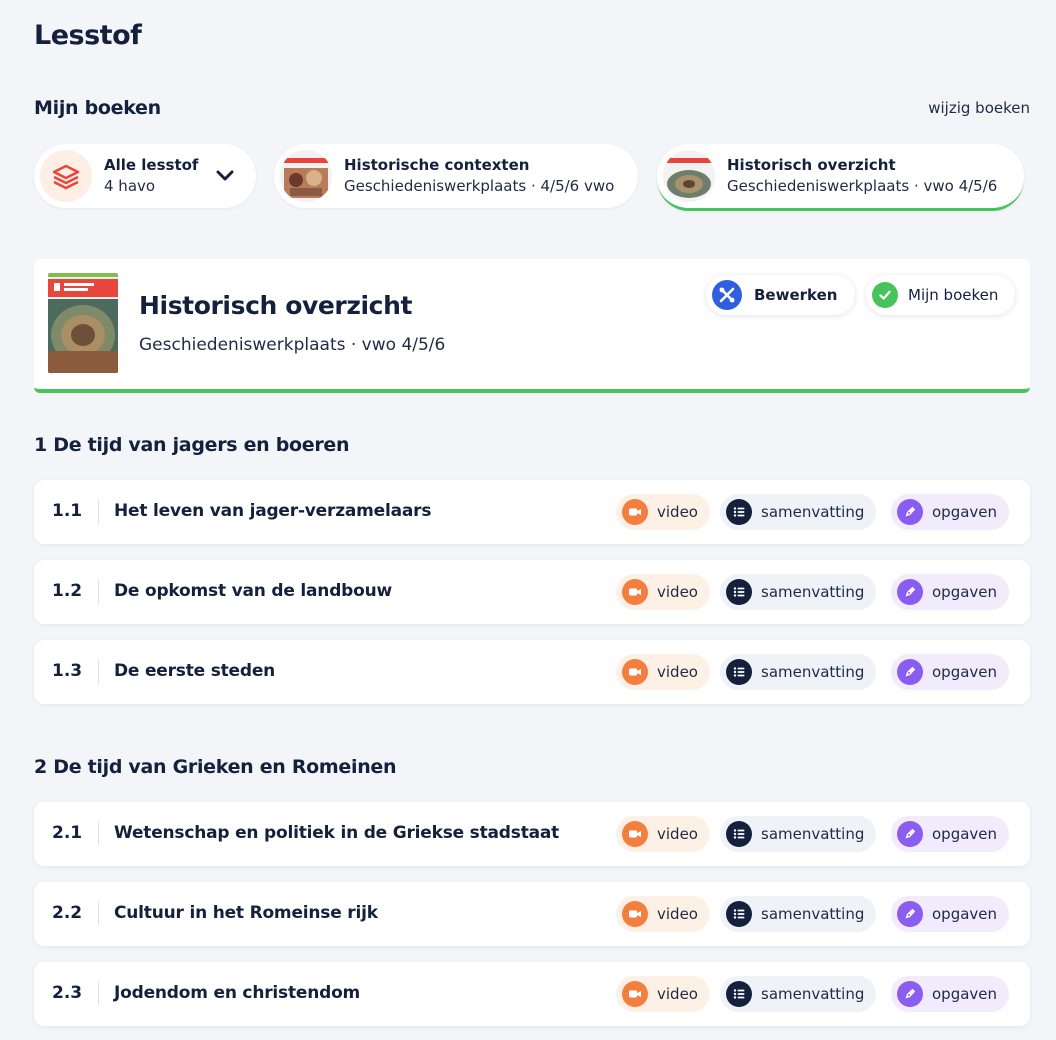 Image resolution: width=1056 pixels, height=1040 pixels. Describe the element at coordinates (237, 993) in the screenshot. I see `paragraph-title: Jodendom en christendom` at that location.